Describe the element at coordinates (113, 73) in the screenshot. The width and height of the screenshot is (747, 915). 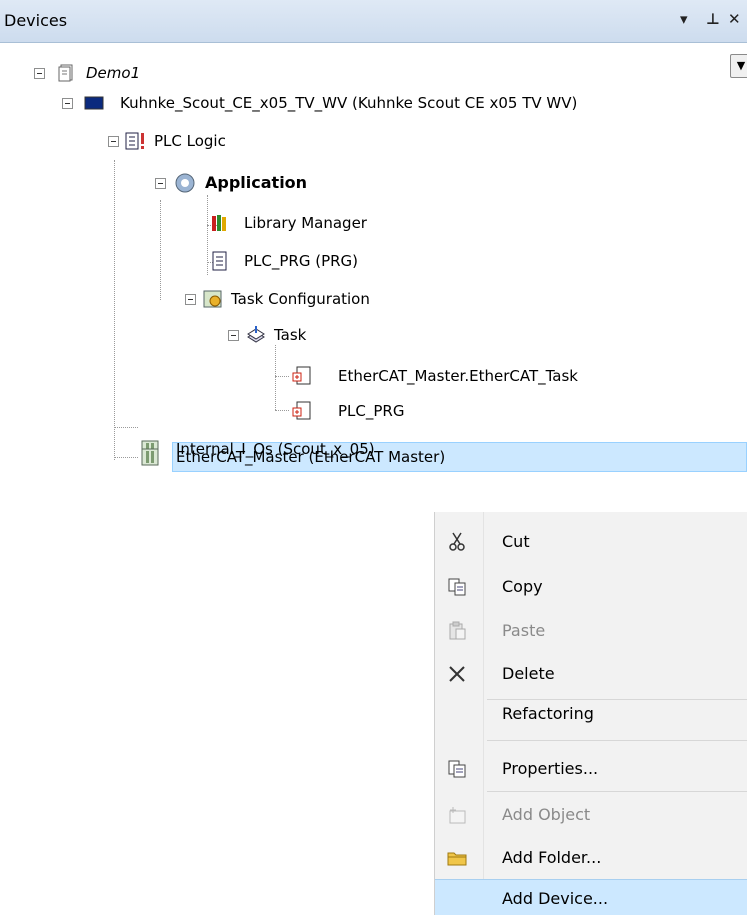
I see `tree-item-label: Demo1` at that location.